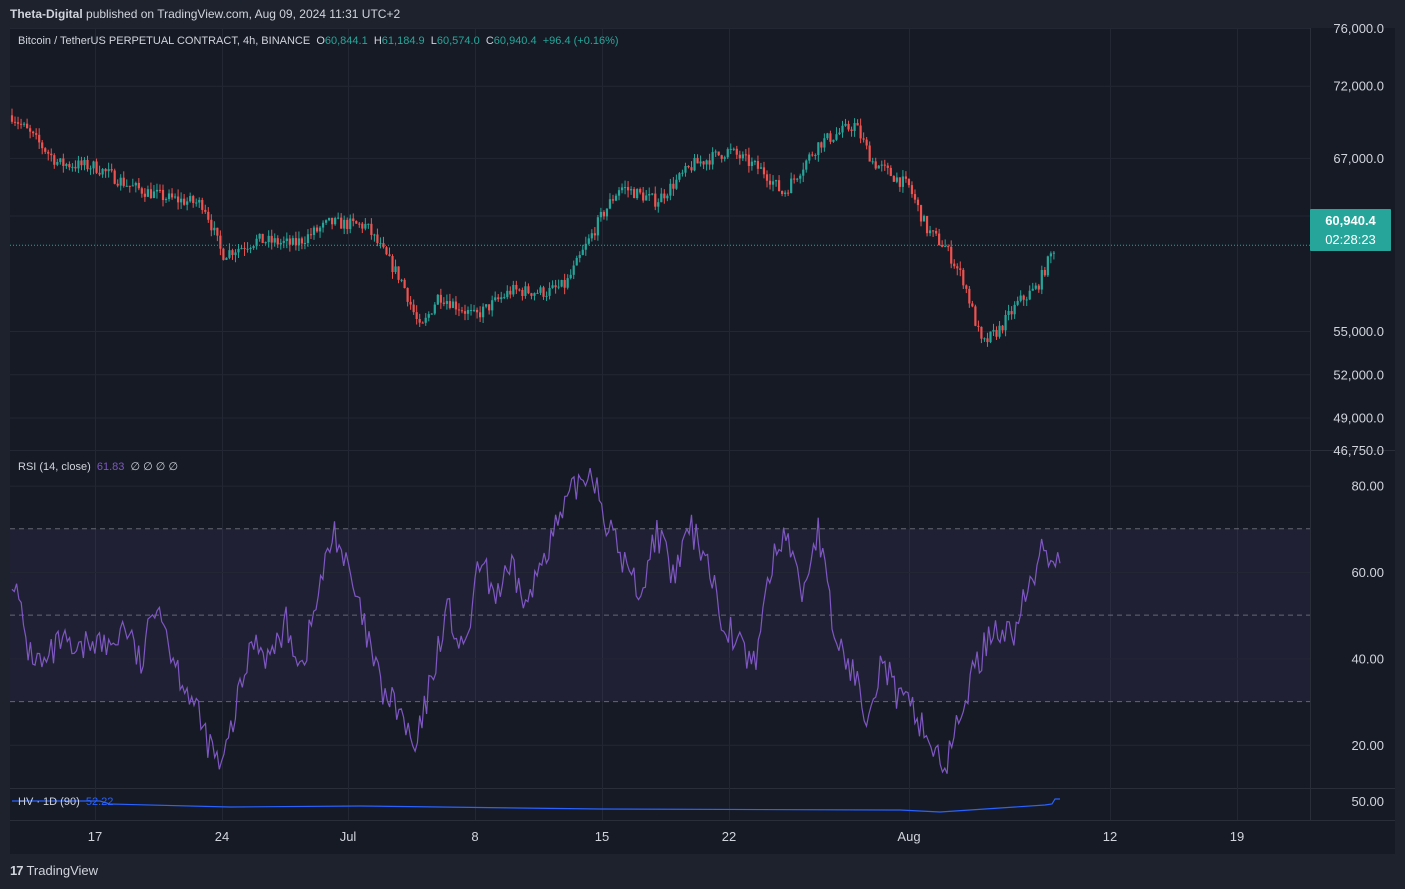 This screenshot has width=1405, height=889. I want to click on candle-countdown: 02:28:23, so click(1350, 239).